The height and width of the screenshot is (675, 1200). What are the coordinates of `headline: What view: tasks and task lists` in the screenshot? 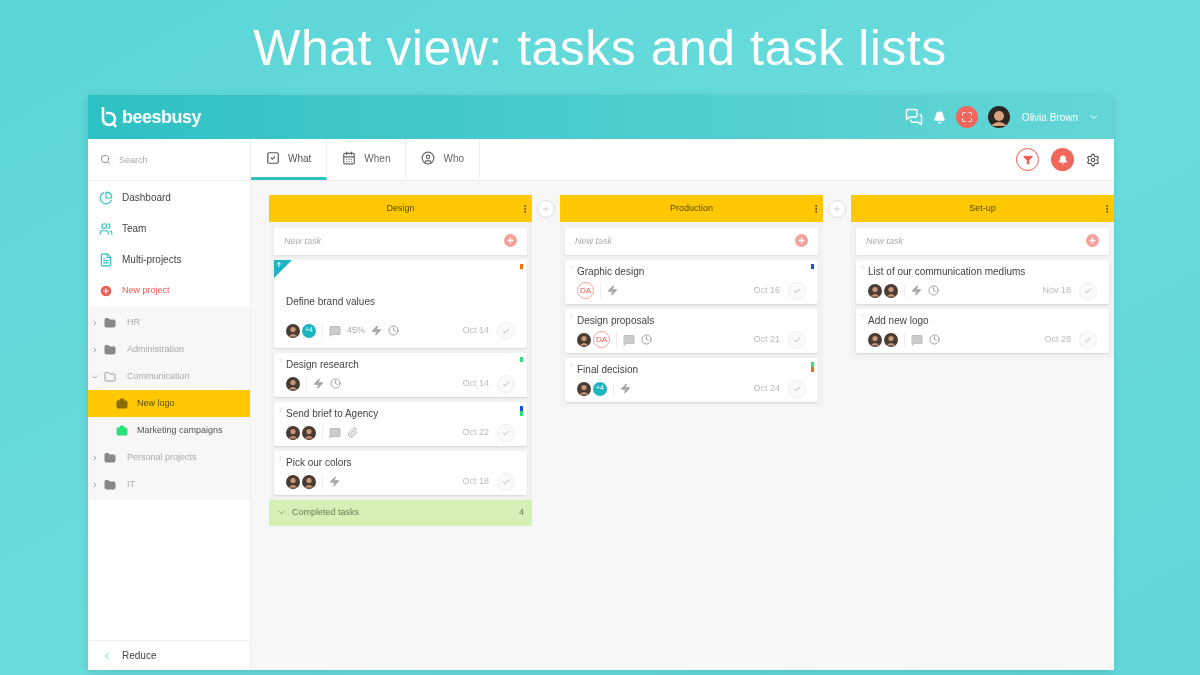 It's located at (600, 47).